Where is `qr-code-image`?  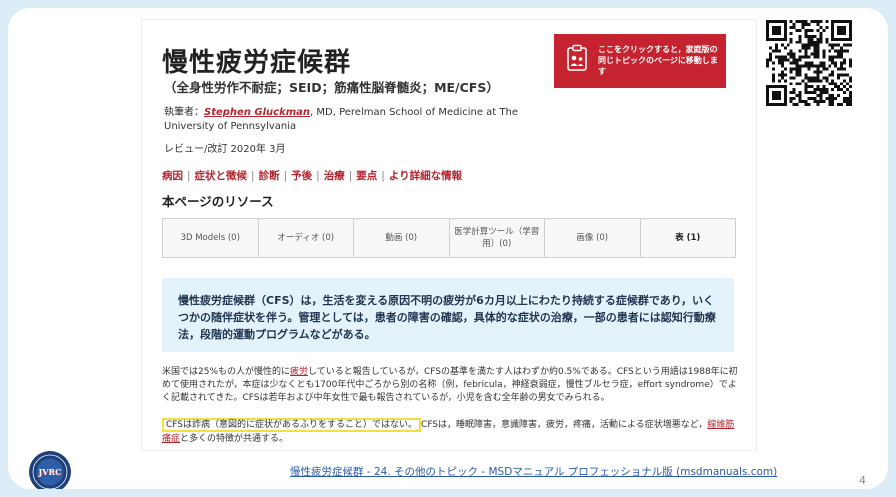 qr-code-image is located at coordinates (809, 63).